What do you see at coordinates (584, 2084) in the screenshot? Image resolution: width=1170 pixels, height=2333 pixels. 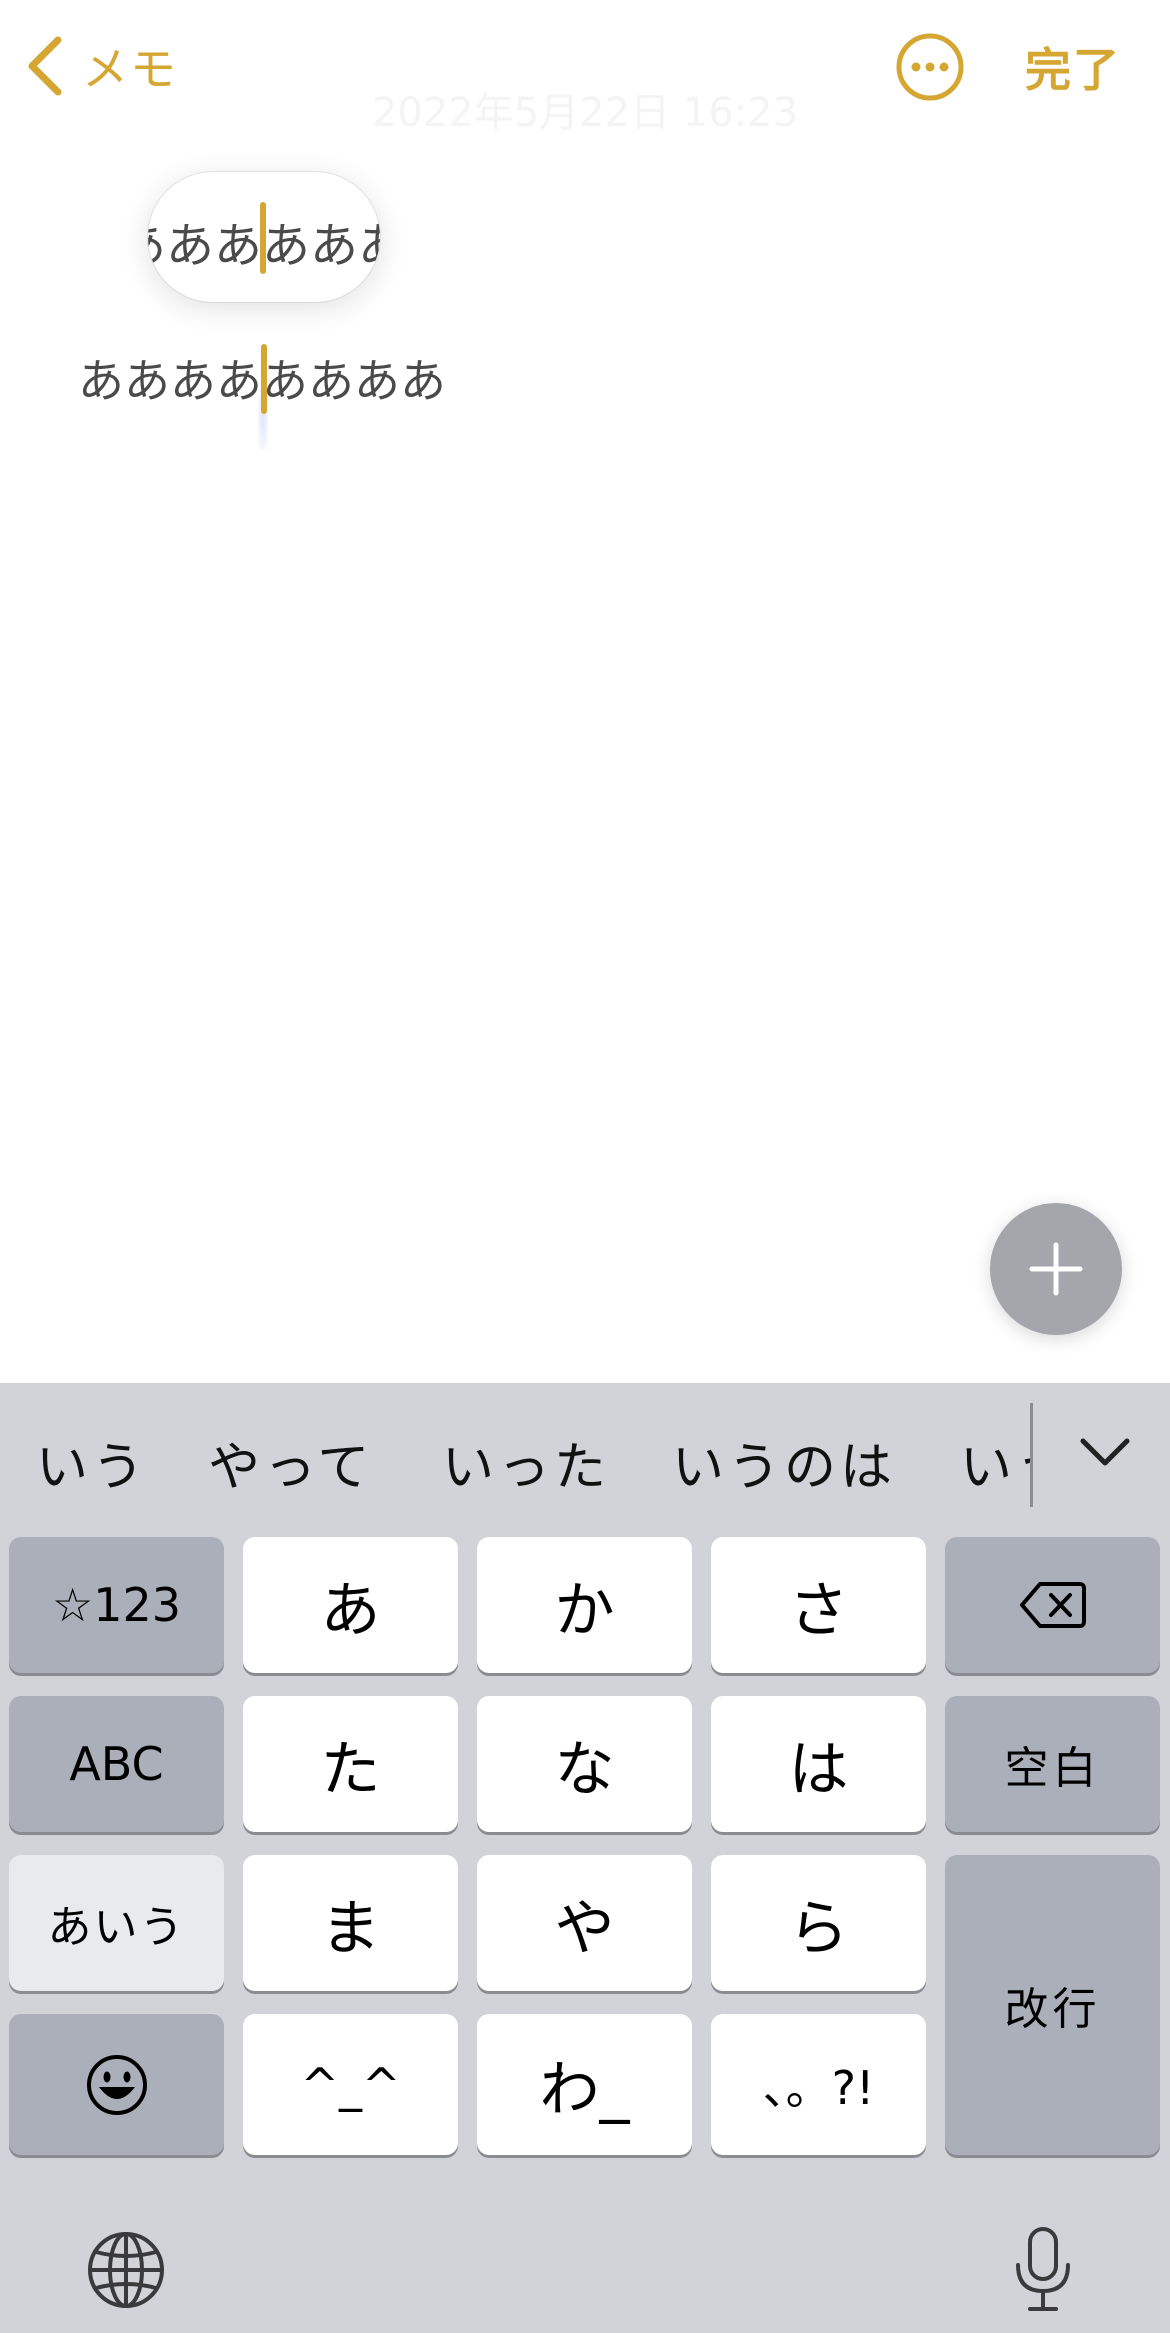 I see `key-wa: わ_` at bounding box center [584, 2084].